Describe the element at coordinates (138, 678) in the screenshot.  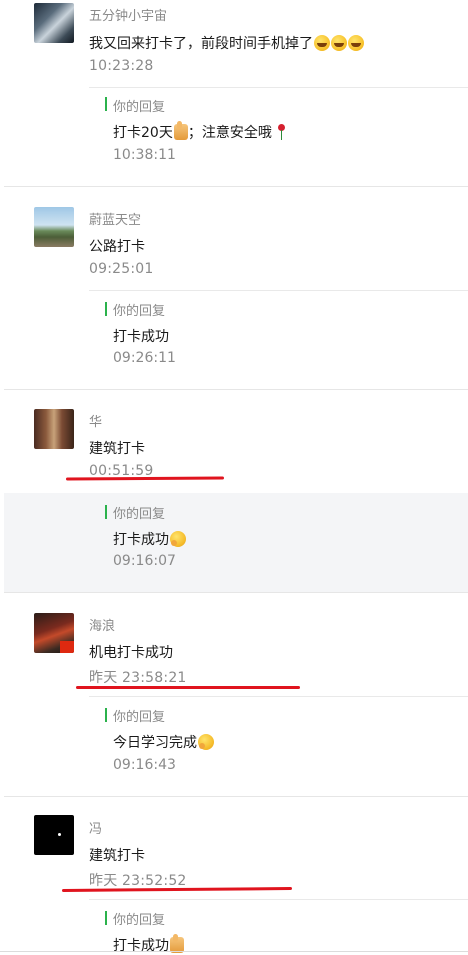
I see `message-time: 昨天 23:58:21` at that location.